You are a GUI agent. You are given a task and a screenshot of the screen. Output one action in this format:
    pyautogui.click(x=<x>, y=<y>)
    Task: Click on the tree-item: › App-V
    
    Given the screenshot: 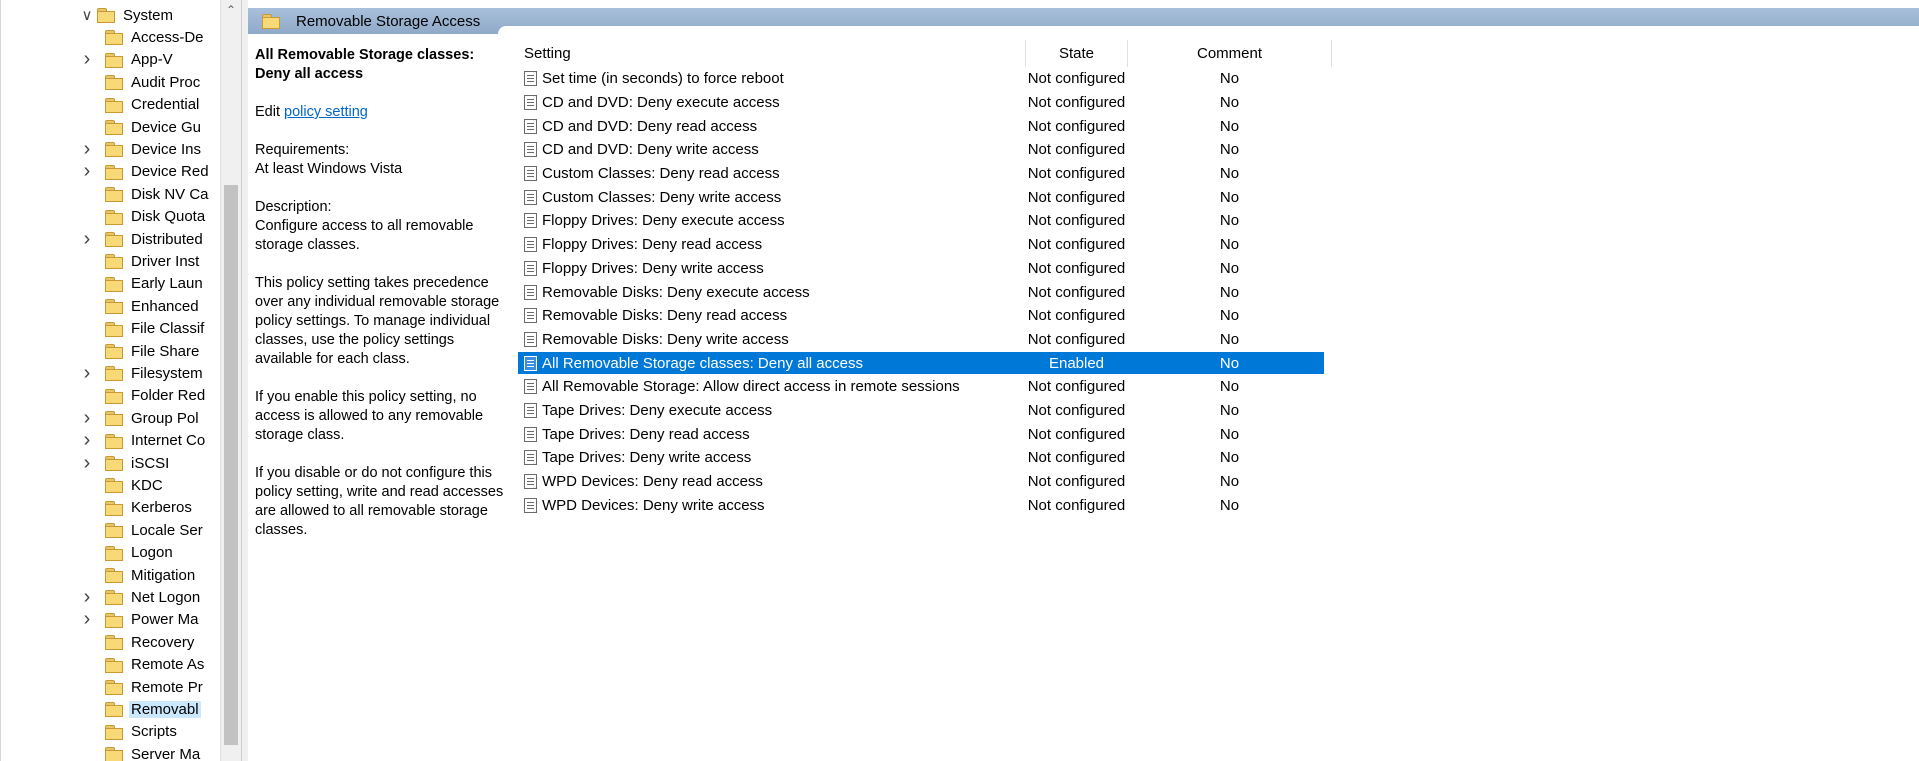 What is the action you would take?
    pyautogui.click(x=129, y=59)
    